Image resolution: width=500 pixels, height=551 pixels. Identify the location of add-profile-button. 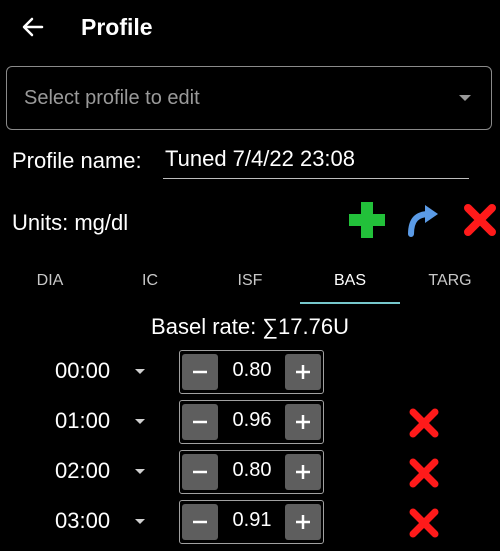
(367, 220).